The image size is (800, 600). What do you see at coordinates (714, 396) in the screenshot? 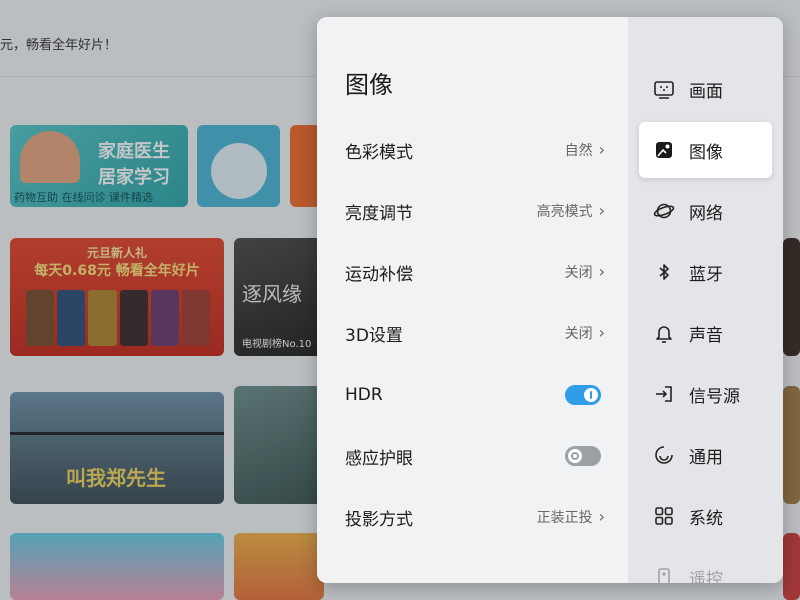
I see `nav-label: 信号源` at bounding box center [714, 396].